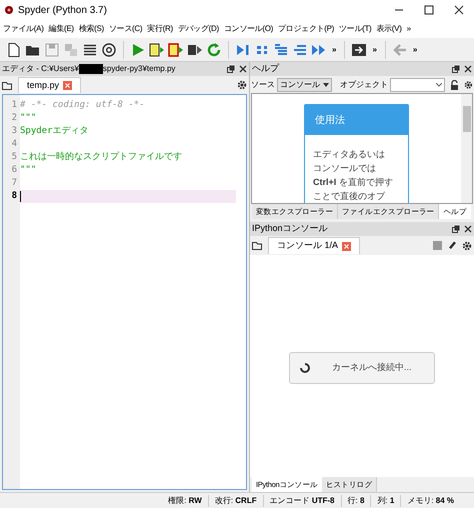 This screenshot has width=474, height=508. I want to click on line-number: 6, so click(13, 170).